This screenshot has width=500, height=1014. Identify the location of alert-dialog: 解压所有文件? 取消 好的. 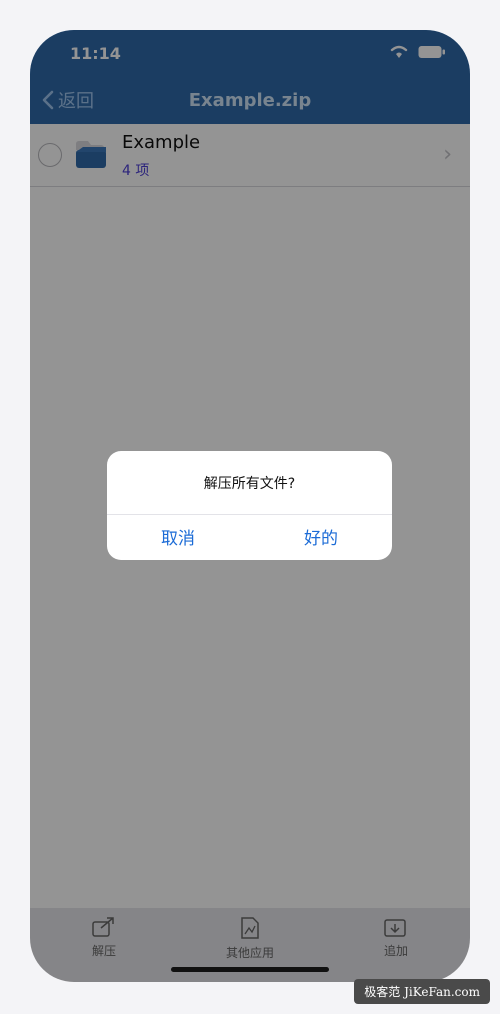
(249, 505).